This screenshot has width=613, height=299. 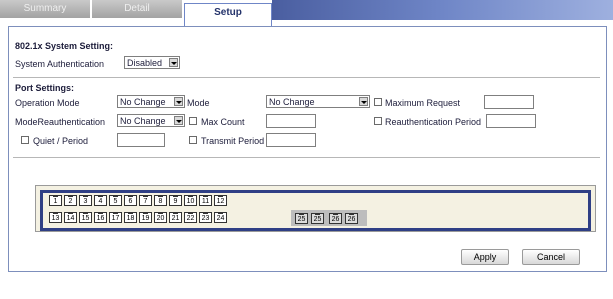 I want to click on tab-summary: Summary, so click(x=45, y=9).